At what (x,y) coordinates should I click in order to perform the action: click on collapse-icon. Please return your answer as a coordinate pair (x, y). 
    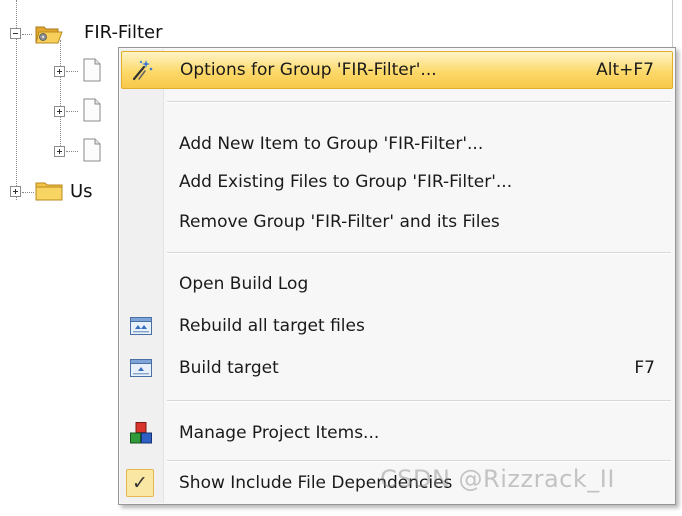
    Looking at the image, I should click on (15, 33).